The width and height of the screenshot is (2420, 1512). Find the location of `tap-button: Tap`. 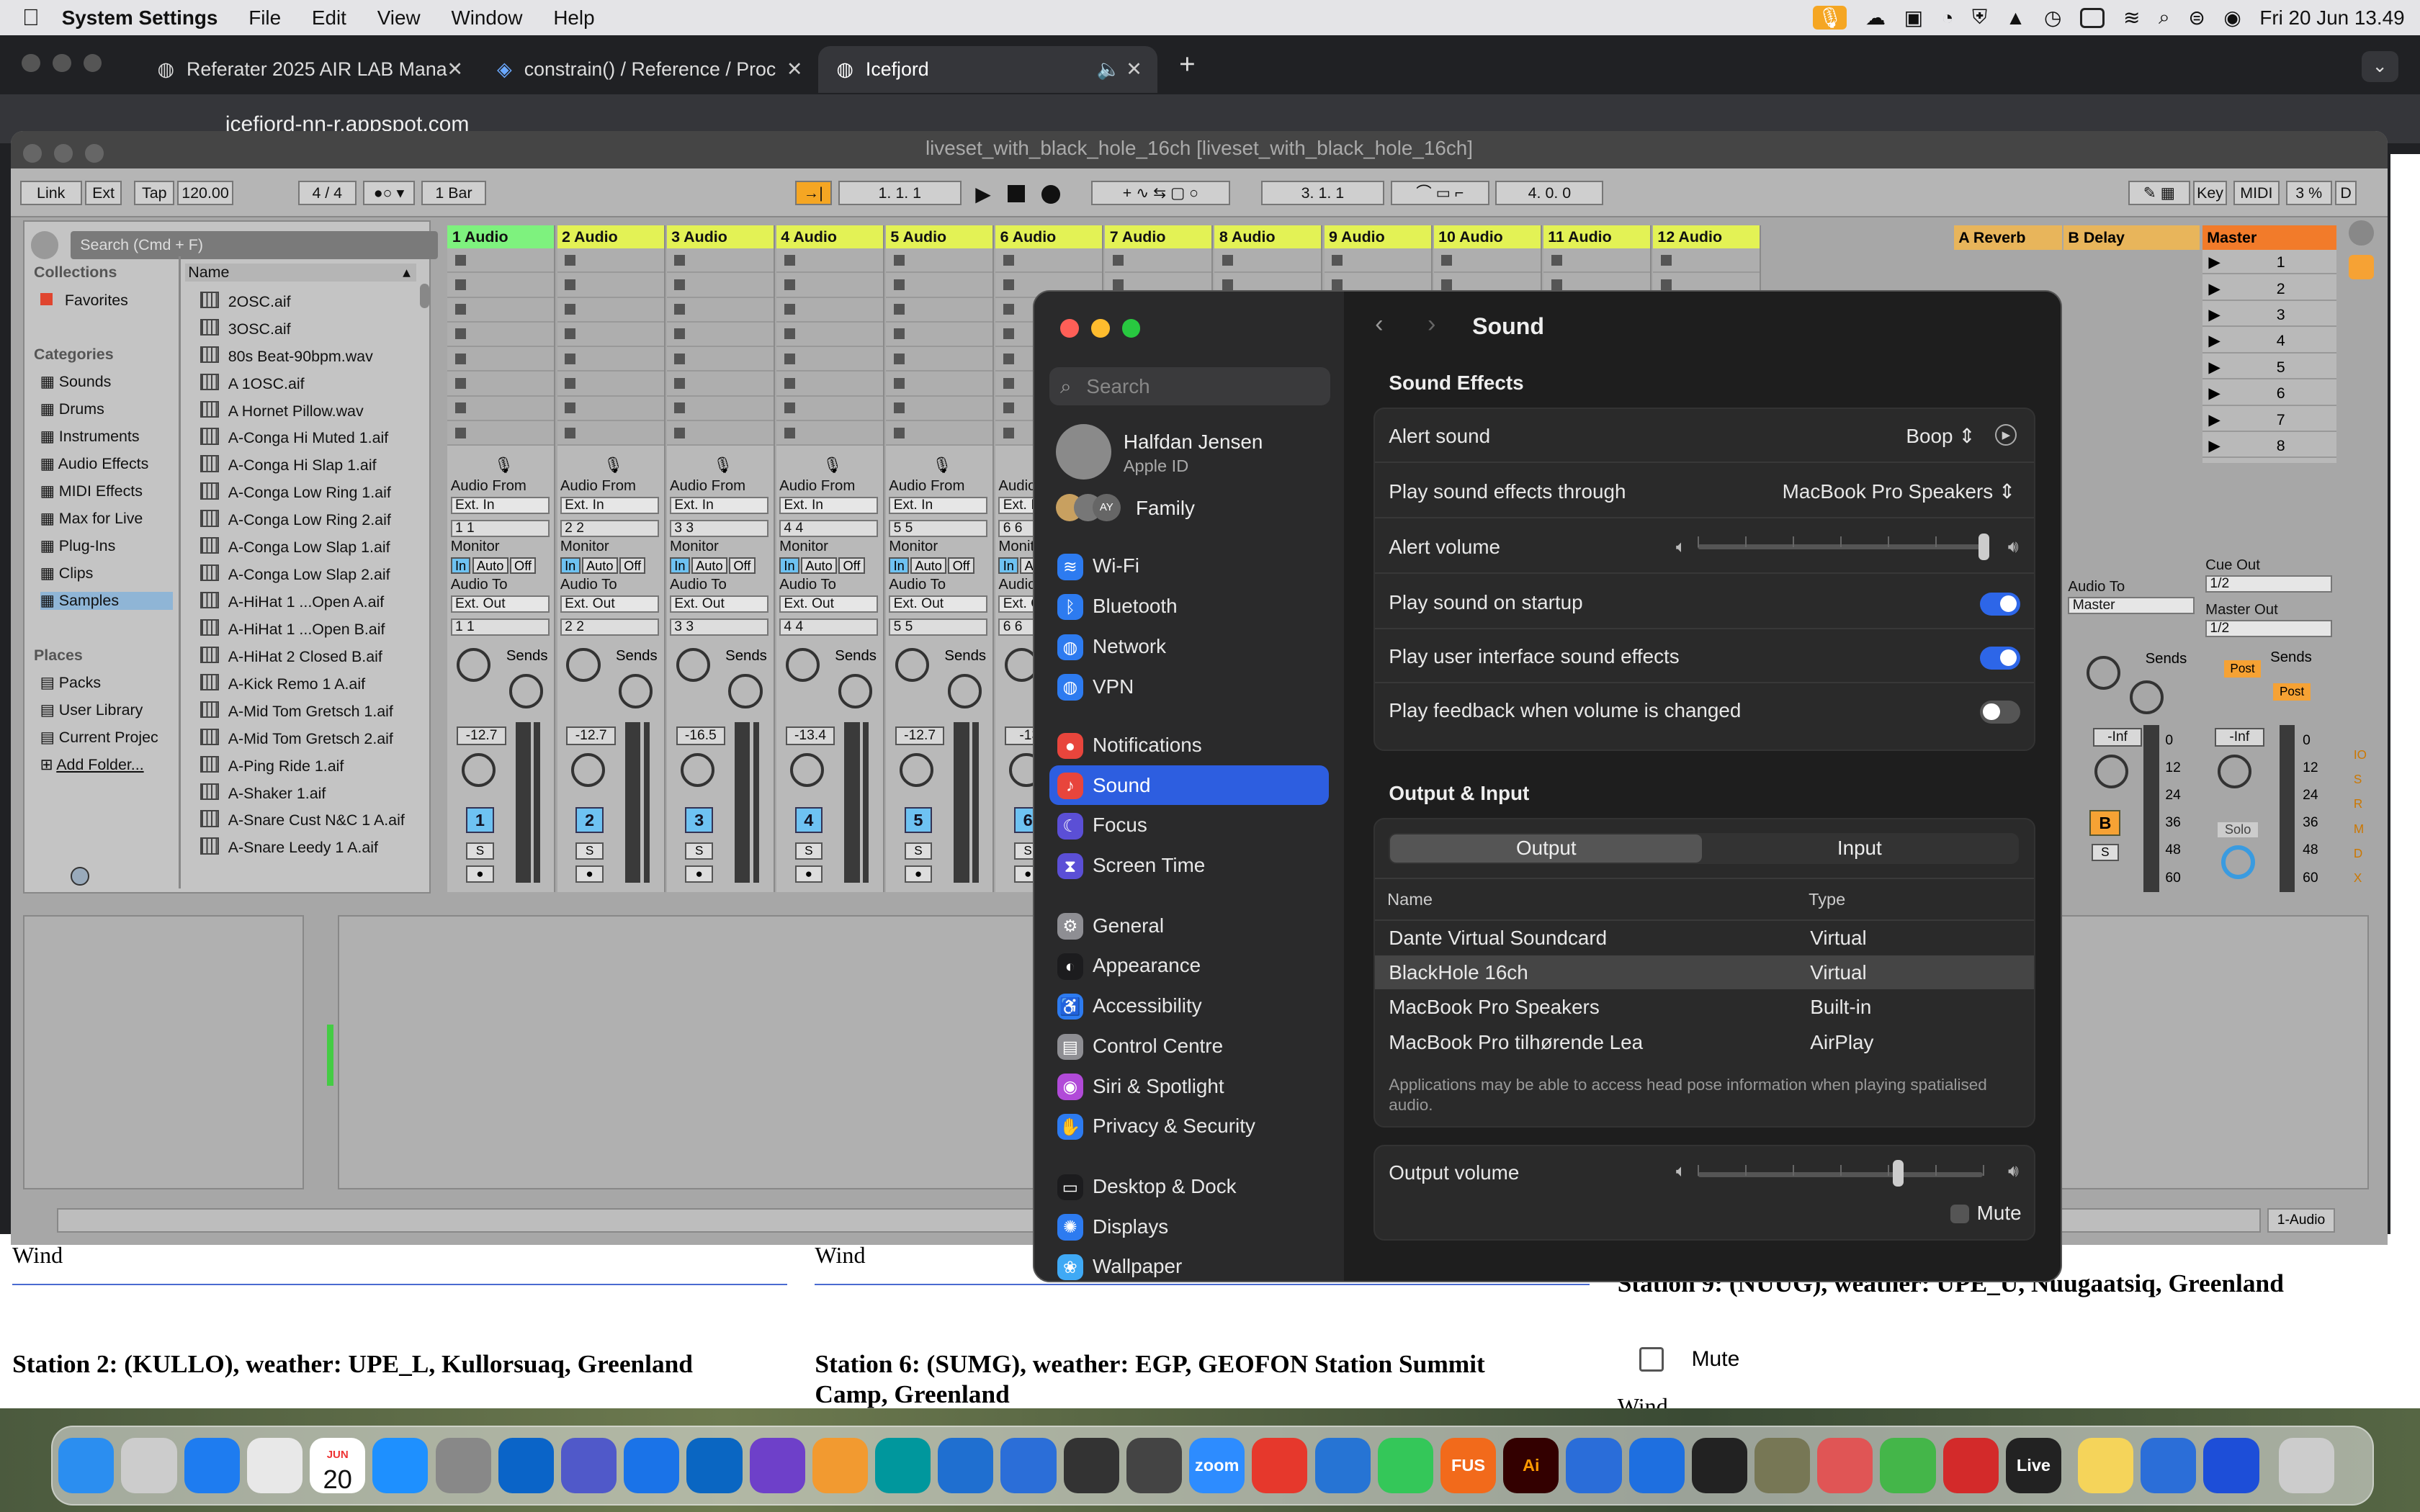

tap-button: Tap is located at coordinates (154, 192).